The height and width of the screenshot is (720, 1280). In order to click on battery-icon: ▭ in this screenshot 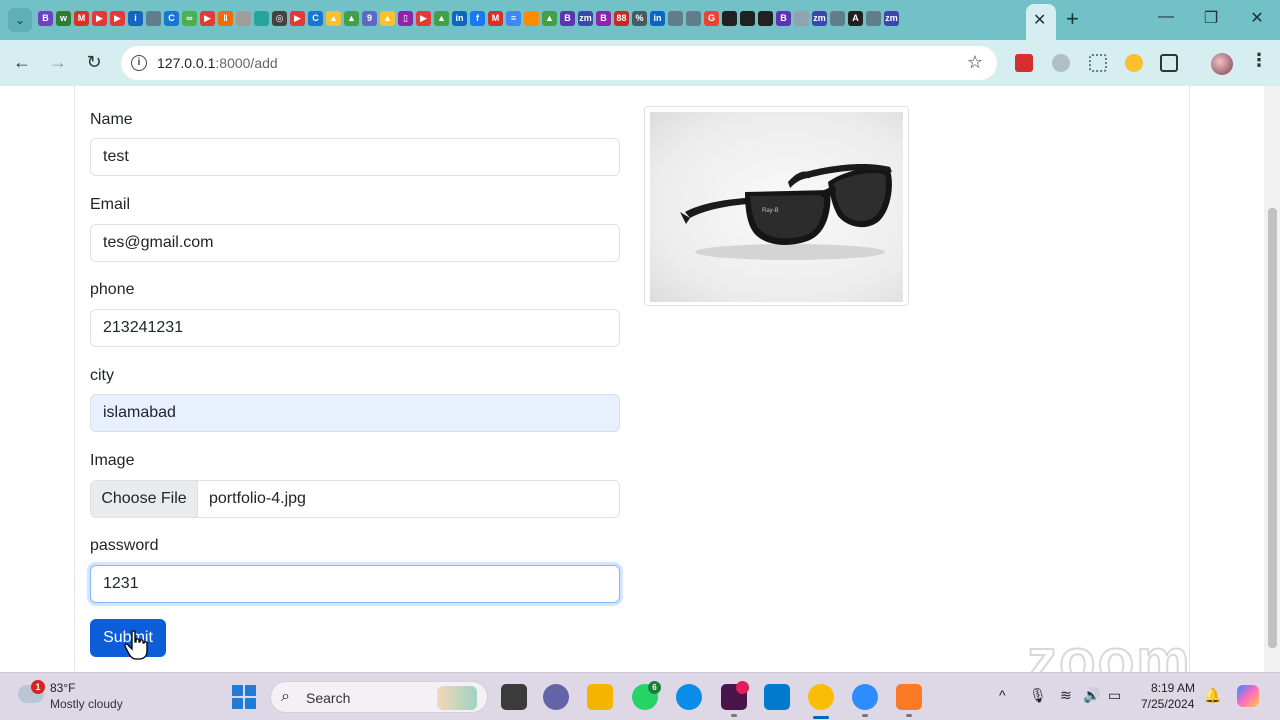, I will do `click(1114, 695)`.